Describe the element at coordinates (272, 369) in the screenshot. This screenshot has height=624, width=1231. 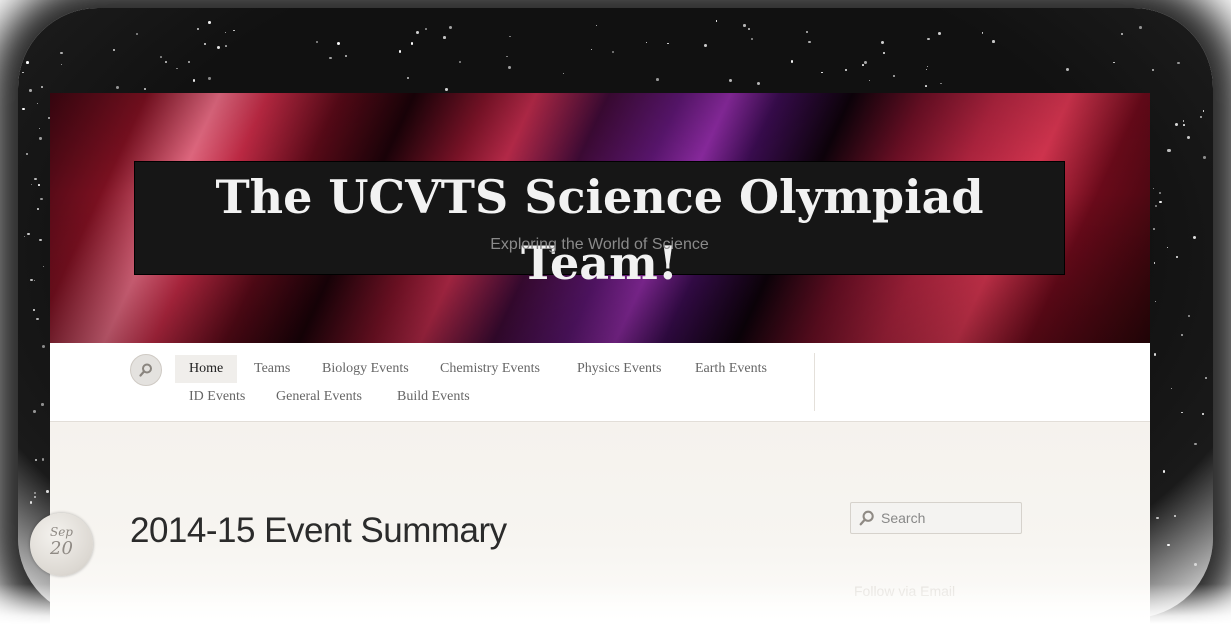
I see `nav-item-teams: Teams` at that location.